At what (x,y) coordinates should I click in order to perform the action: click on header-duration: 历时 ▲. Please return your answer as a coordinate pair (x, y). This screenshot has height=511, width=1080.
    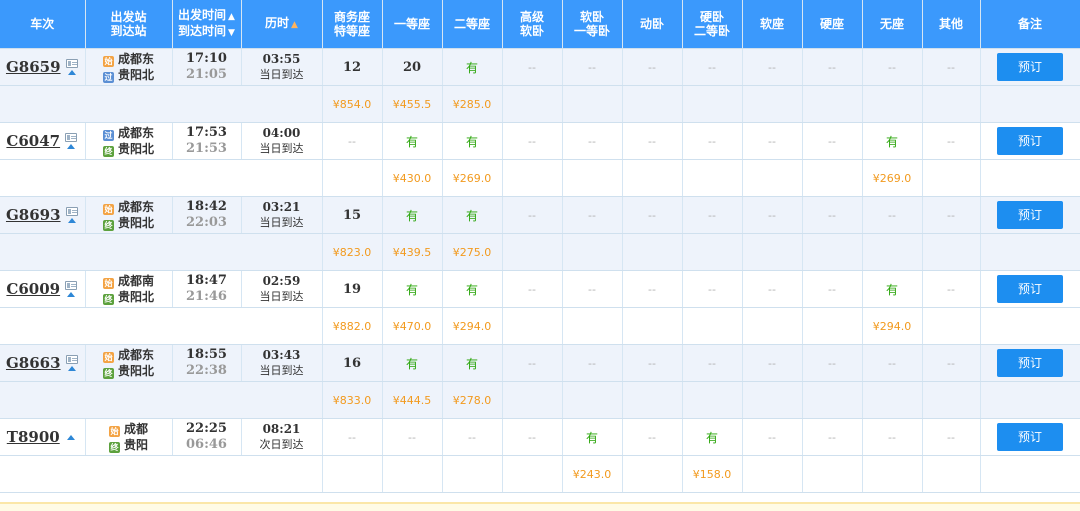
    Looking at the image, I should click on (282, 24).